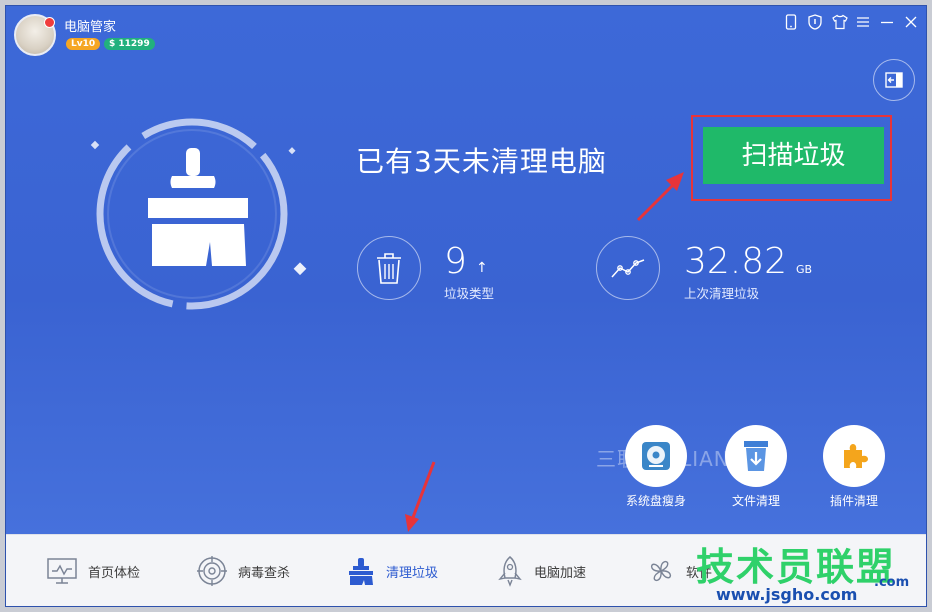  Describe the element at coordinates (655, 501) in the screenshot. I see `disk-slim-label: 系统盘瘦身` at that location.